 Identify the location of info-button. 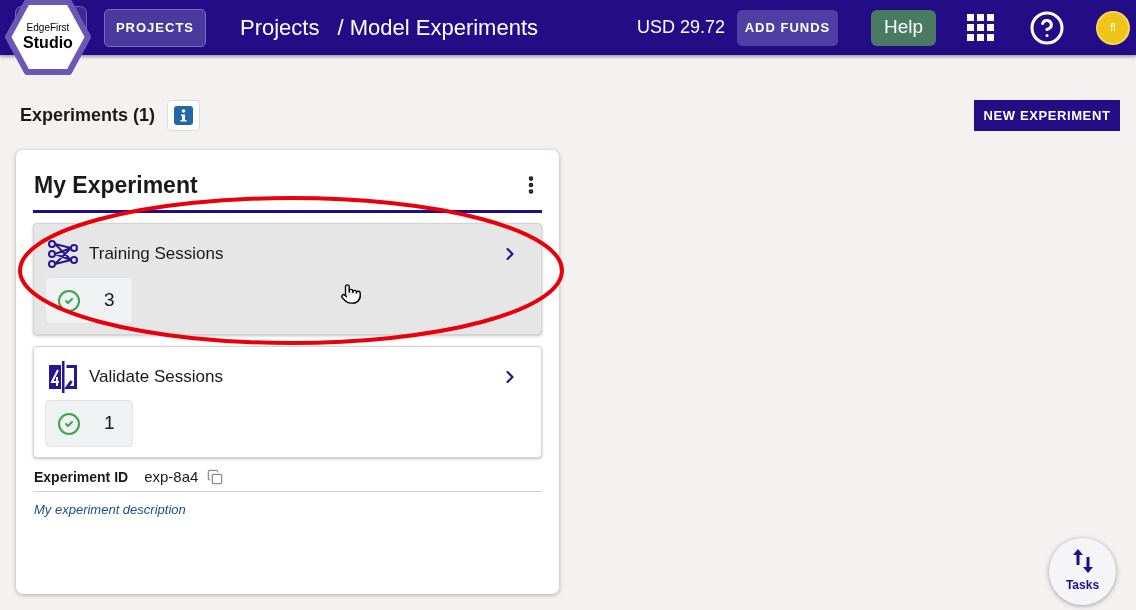
(184, 115).